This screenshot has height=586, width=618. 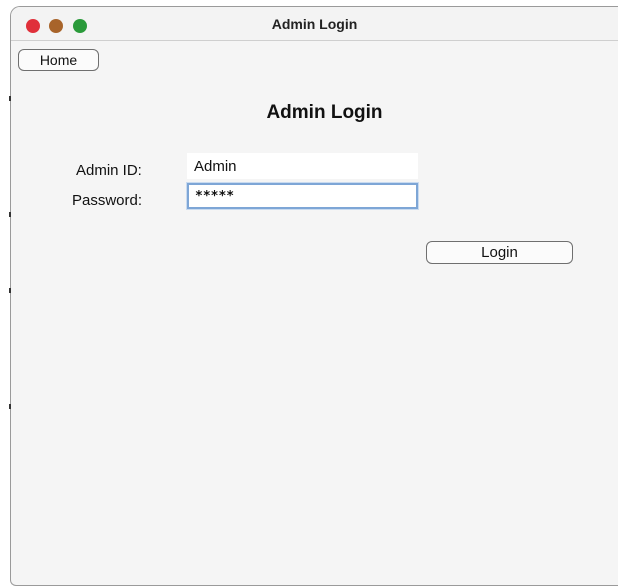 What do you see at coordinates (302, 166) in the screenshot?
I see `admin-id-field` at bounding box center [302, 166].